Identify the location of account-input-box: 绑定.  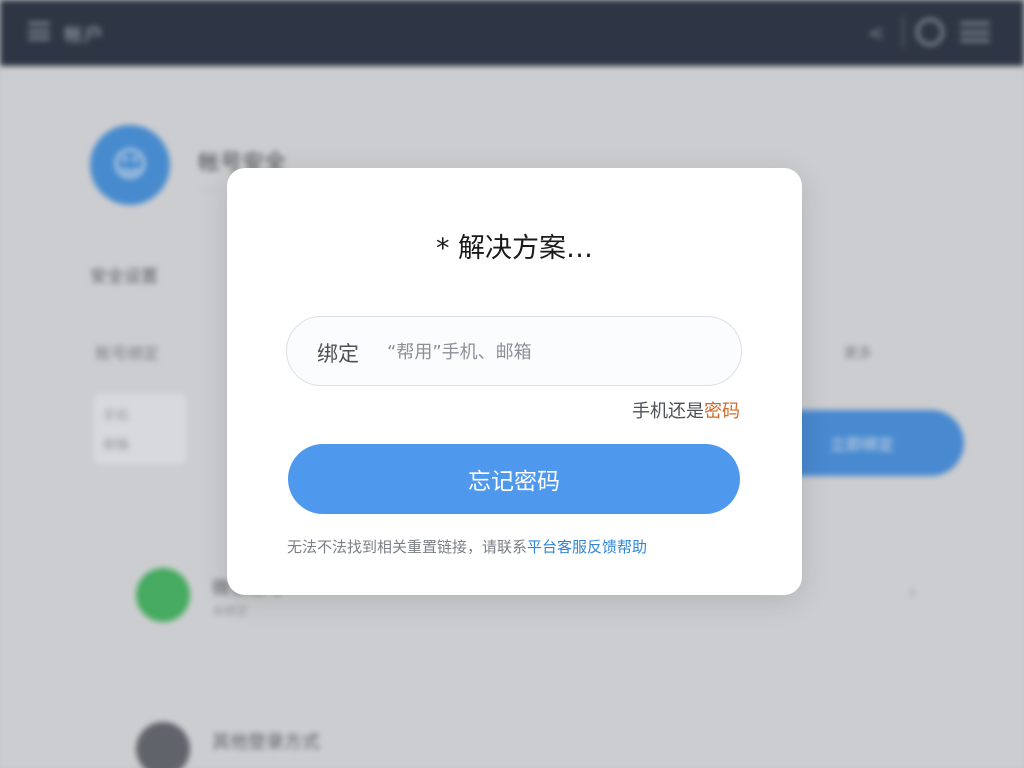
(514, 351).